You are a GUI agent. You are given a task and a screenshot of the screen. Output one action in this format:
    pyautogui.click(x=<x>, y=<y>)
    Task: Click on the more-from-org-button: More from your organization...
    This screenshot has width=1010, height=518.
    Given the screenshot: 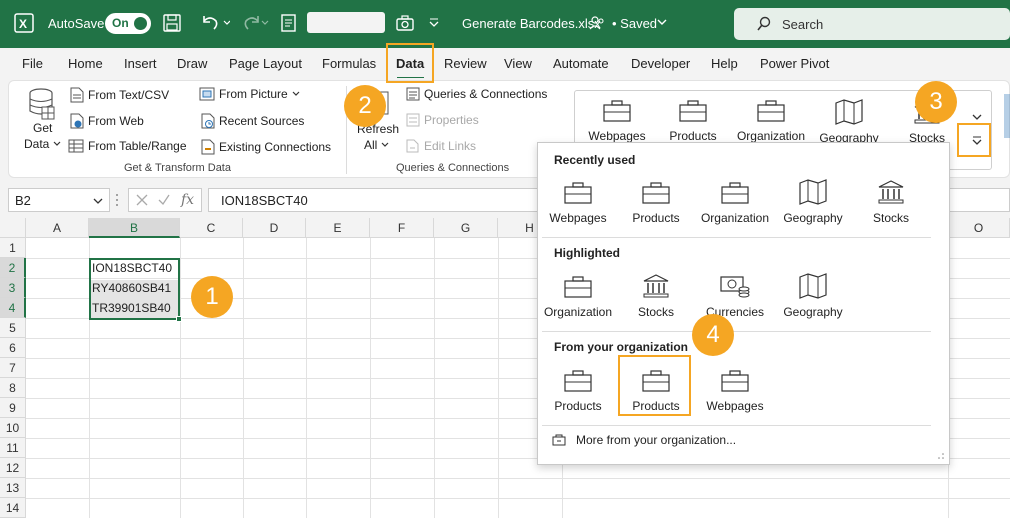 What is the action you would take?
    pyautogui.click(x=644, y=440)
    